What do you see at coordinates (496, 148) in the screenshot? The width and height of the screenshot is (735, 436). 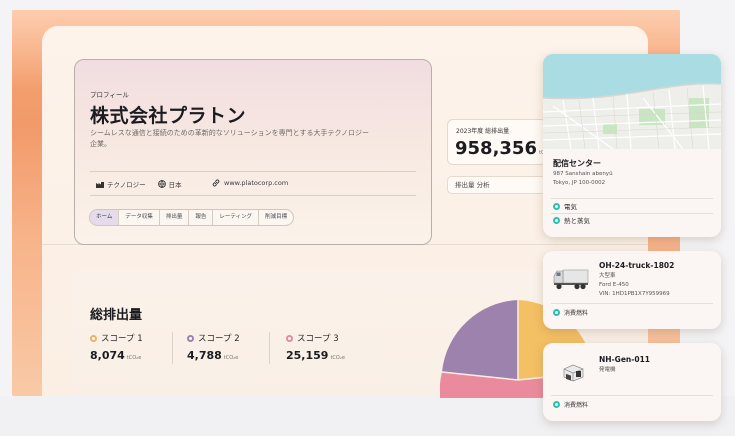 I see `total-emissions-number: 958,356` at bounding box center [496, 148].